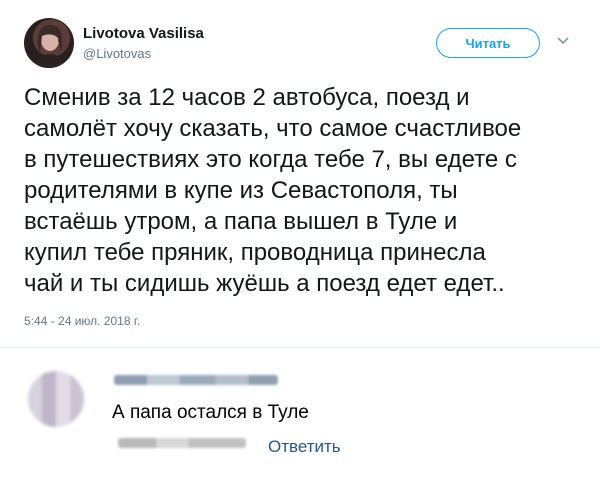  I want to click on commenter-avatar-blurred, so click(56, 399).